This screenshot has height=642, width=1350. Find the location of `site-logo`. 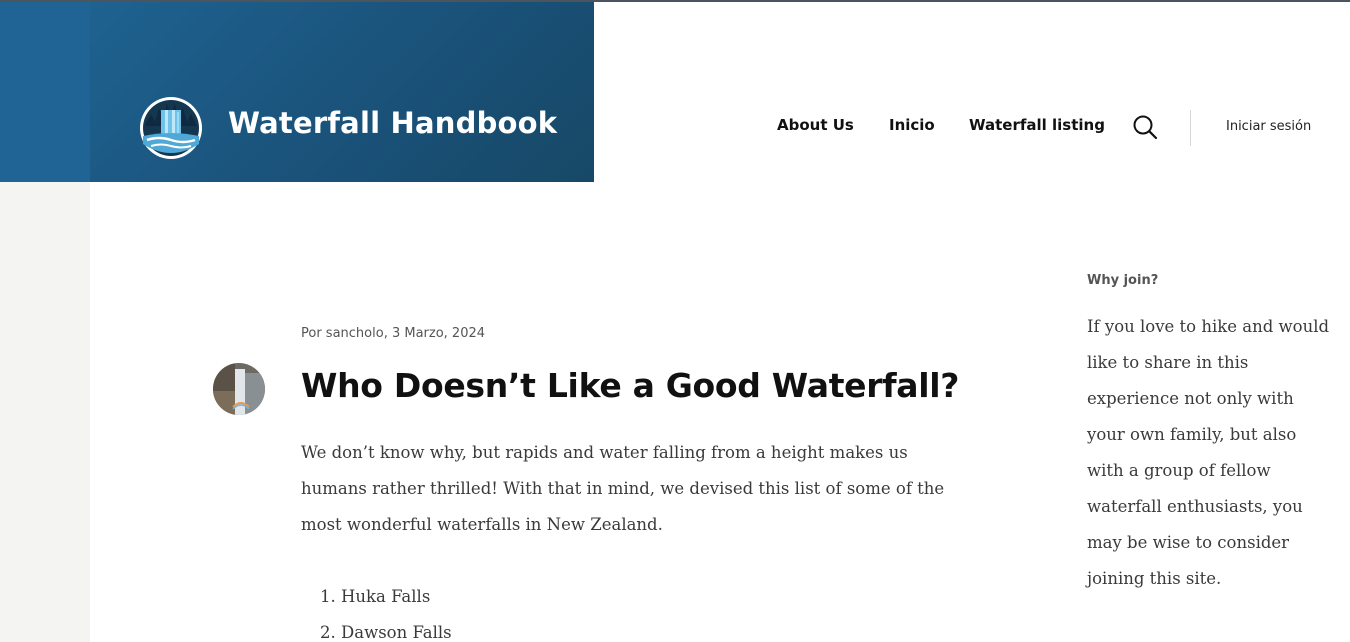

site-logo is located at coordinates (171, 128).